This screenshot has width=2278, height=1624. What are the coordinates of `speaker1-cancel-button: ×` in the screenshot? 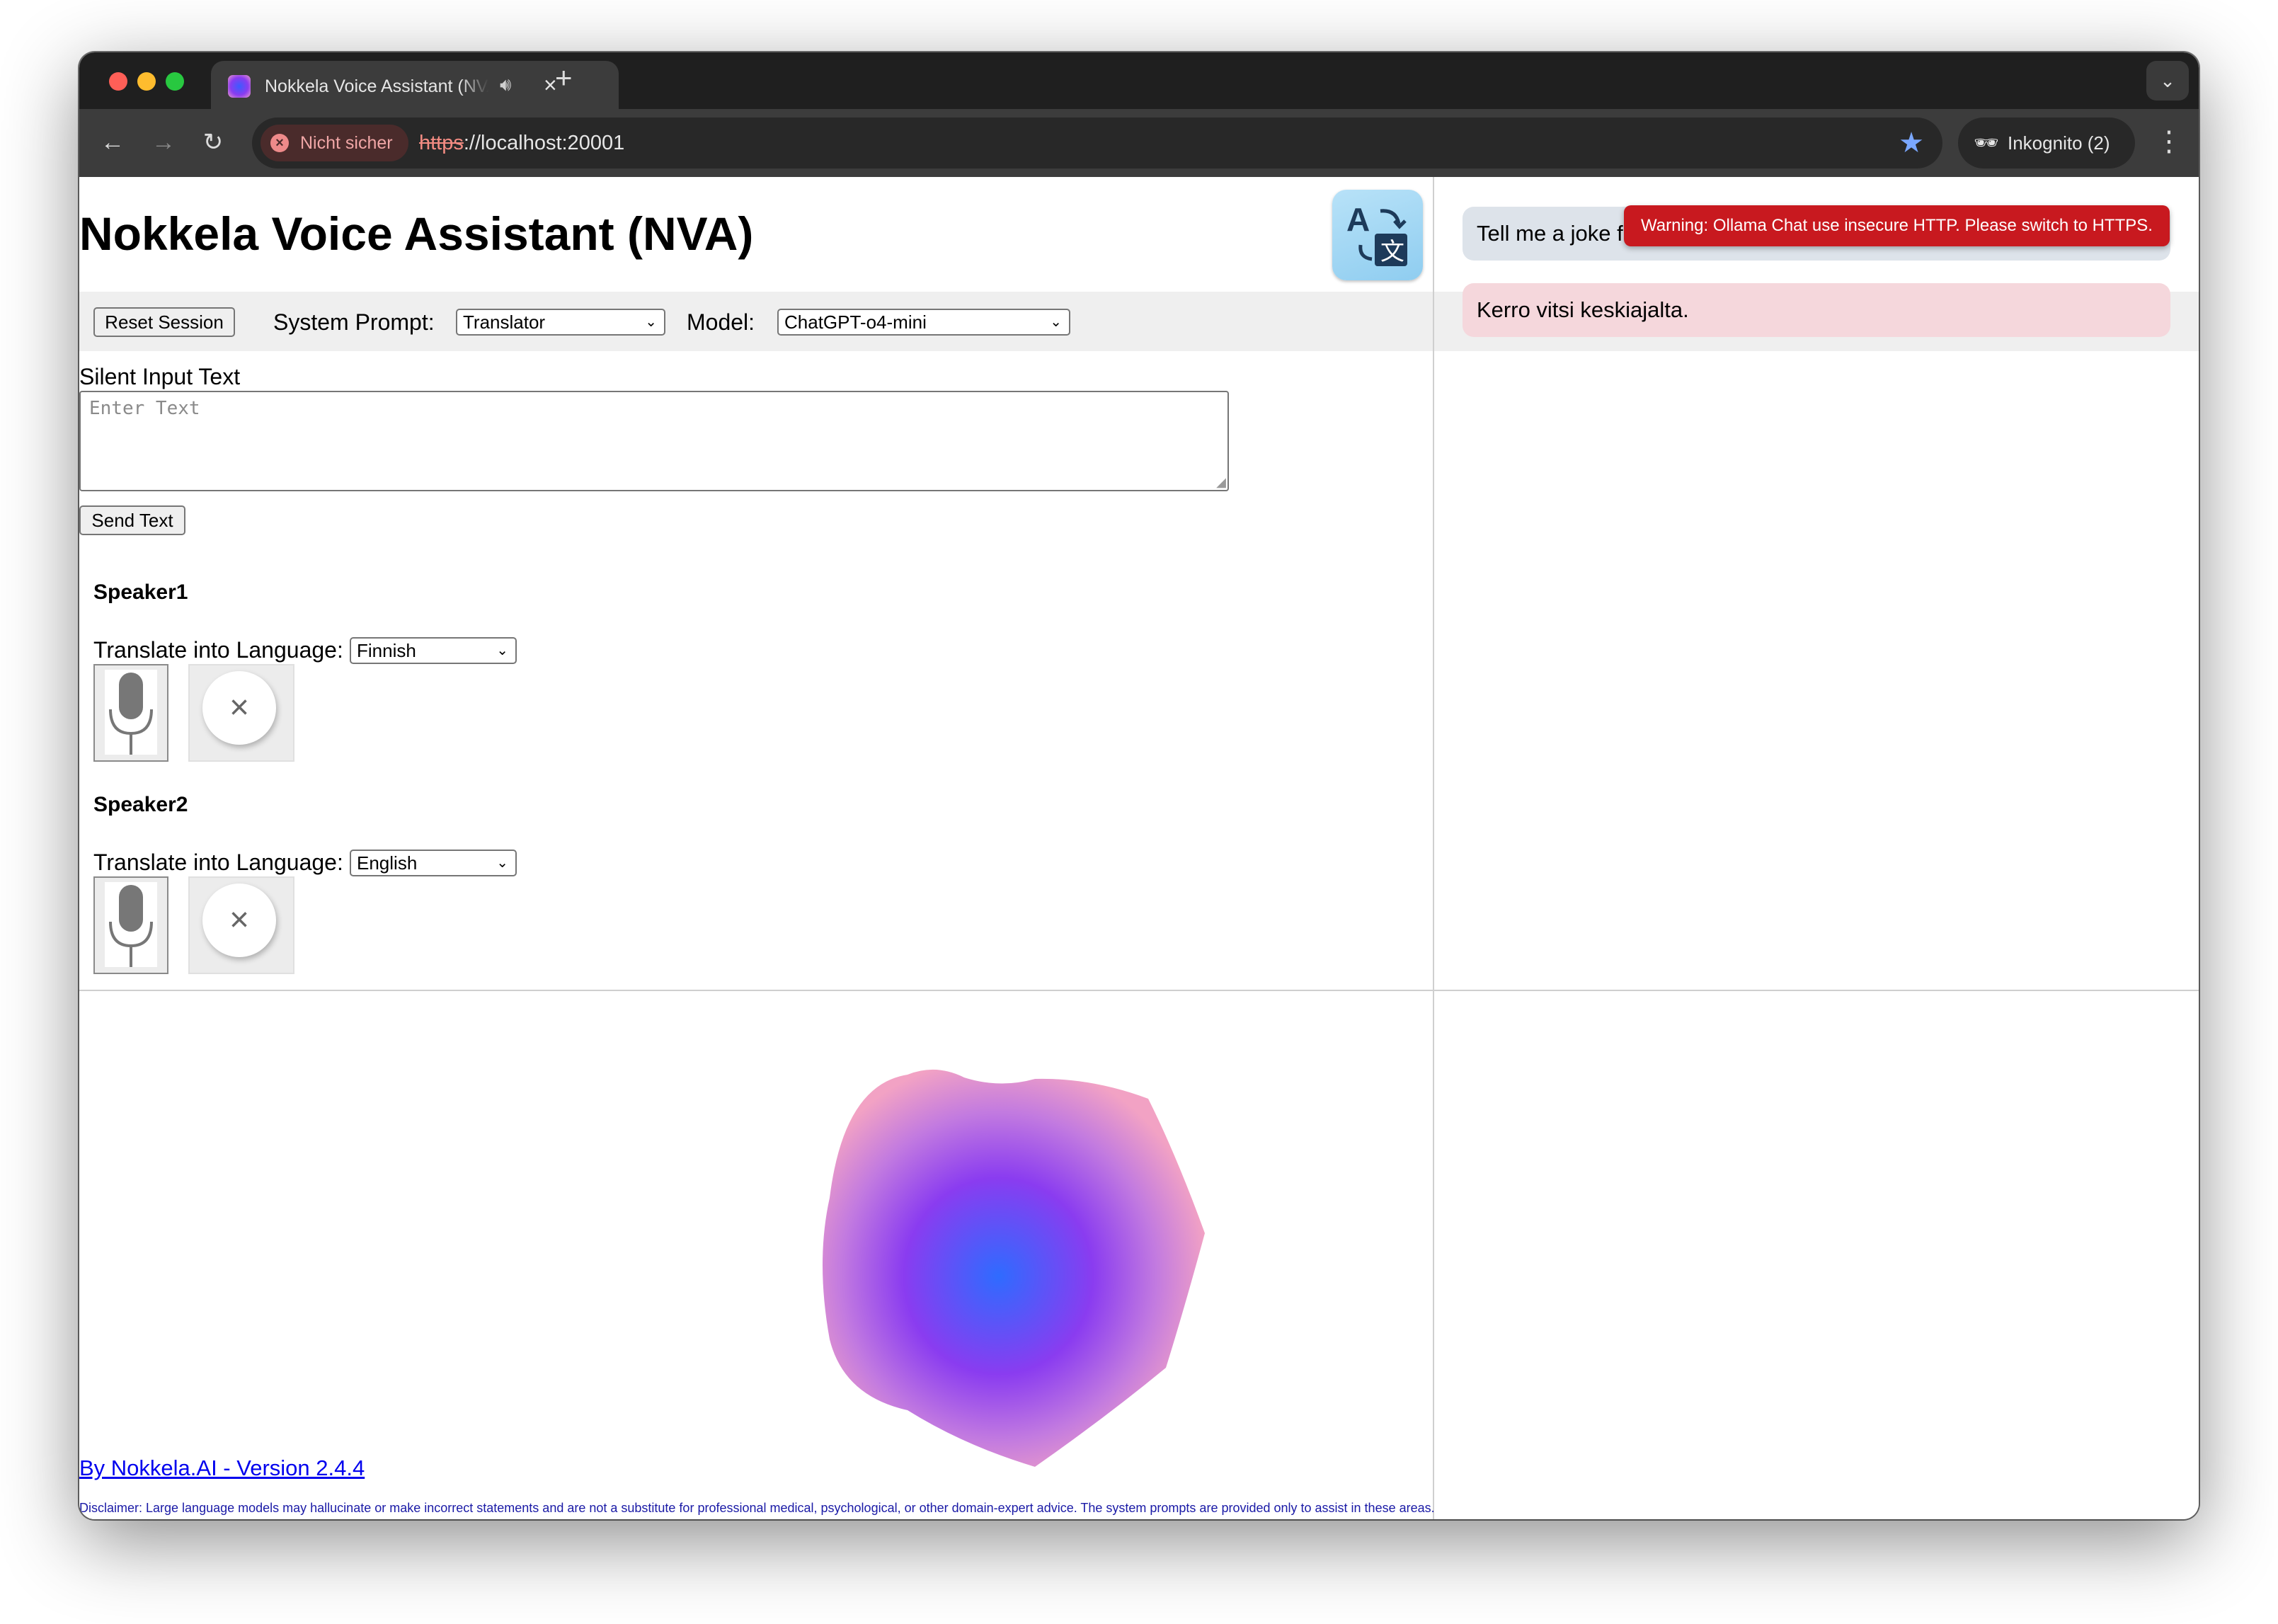 It's located at (241, 713).